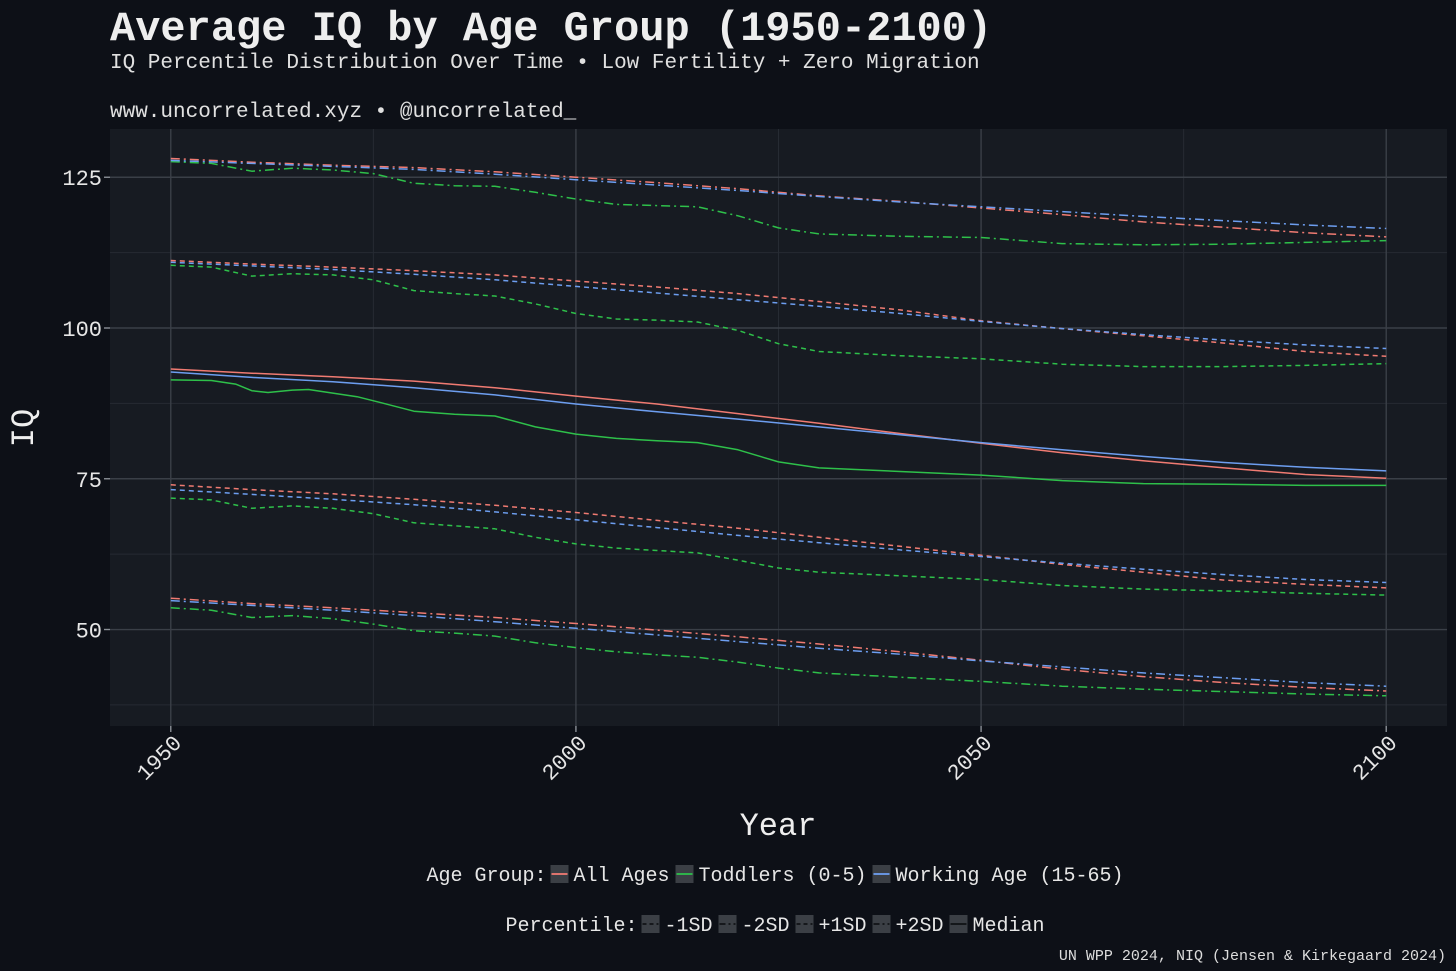 Image resolution: width=1456 pixels, height=971 pixels. I want to click on legend-percentile-title: Percentile:, so click(572, 926).